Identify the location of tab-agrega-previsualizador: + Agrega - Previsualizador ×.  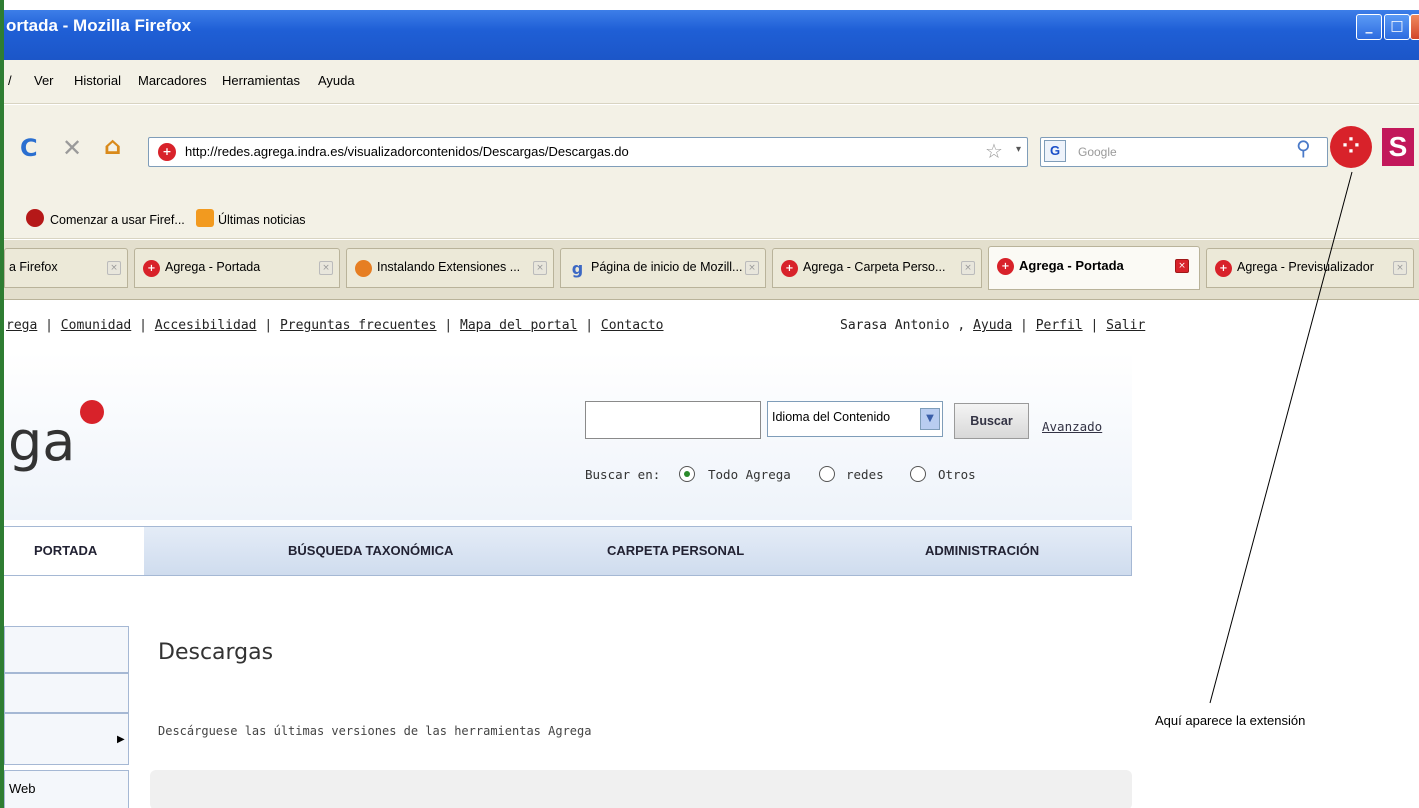
(1310, 268).